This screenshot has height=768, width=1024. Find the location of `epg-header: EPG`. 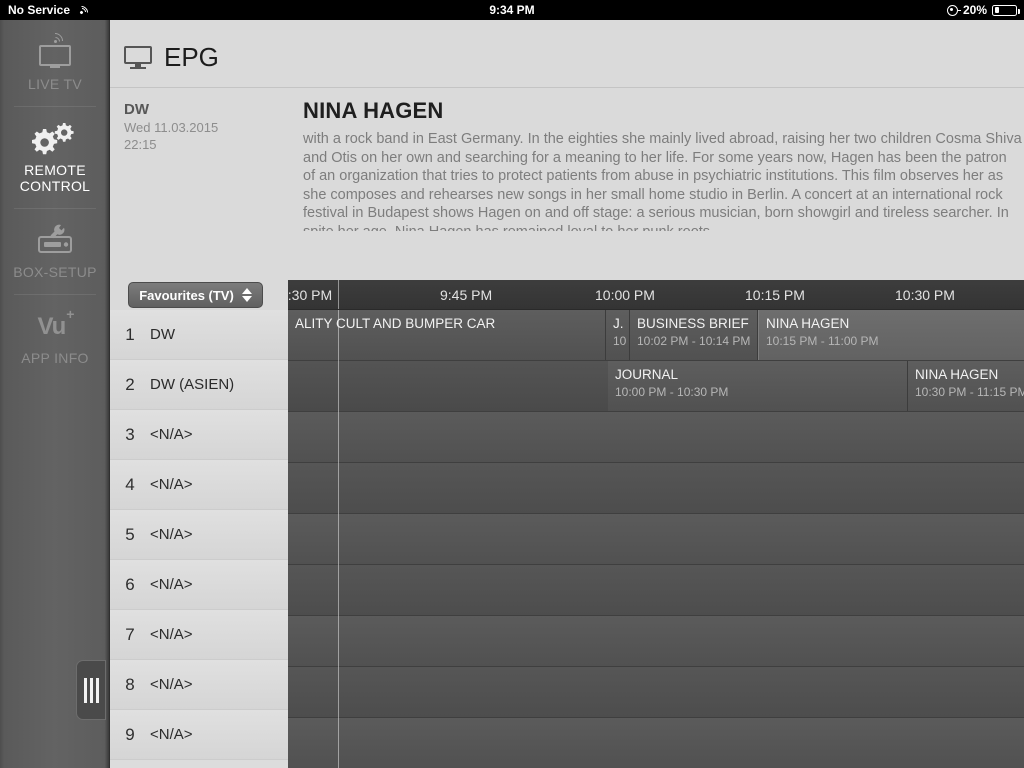

epg-header: EPG is located at coordinates (567, 54).